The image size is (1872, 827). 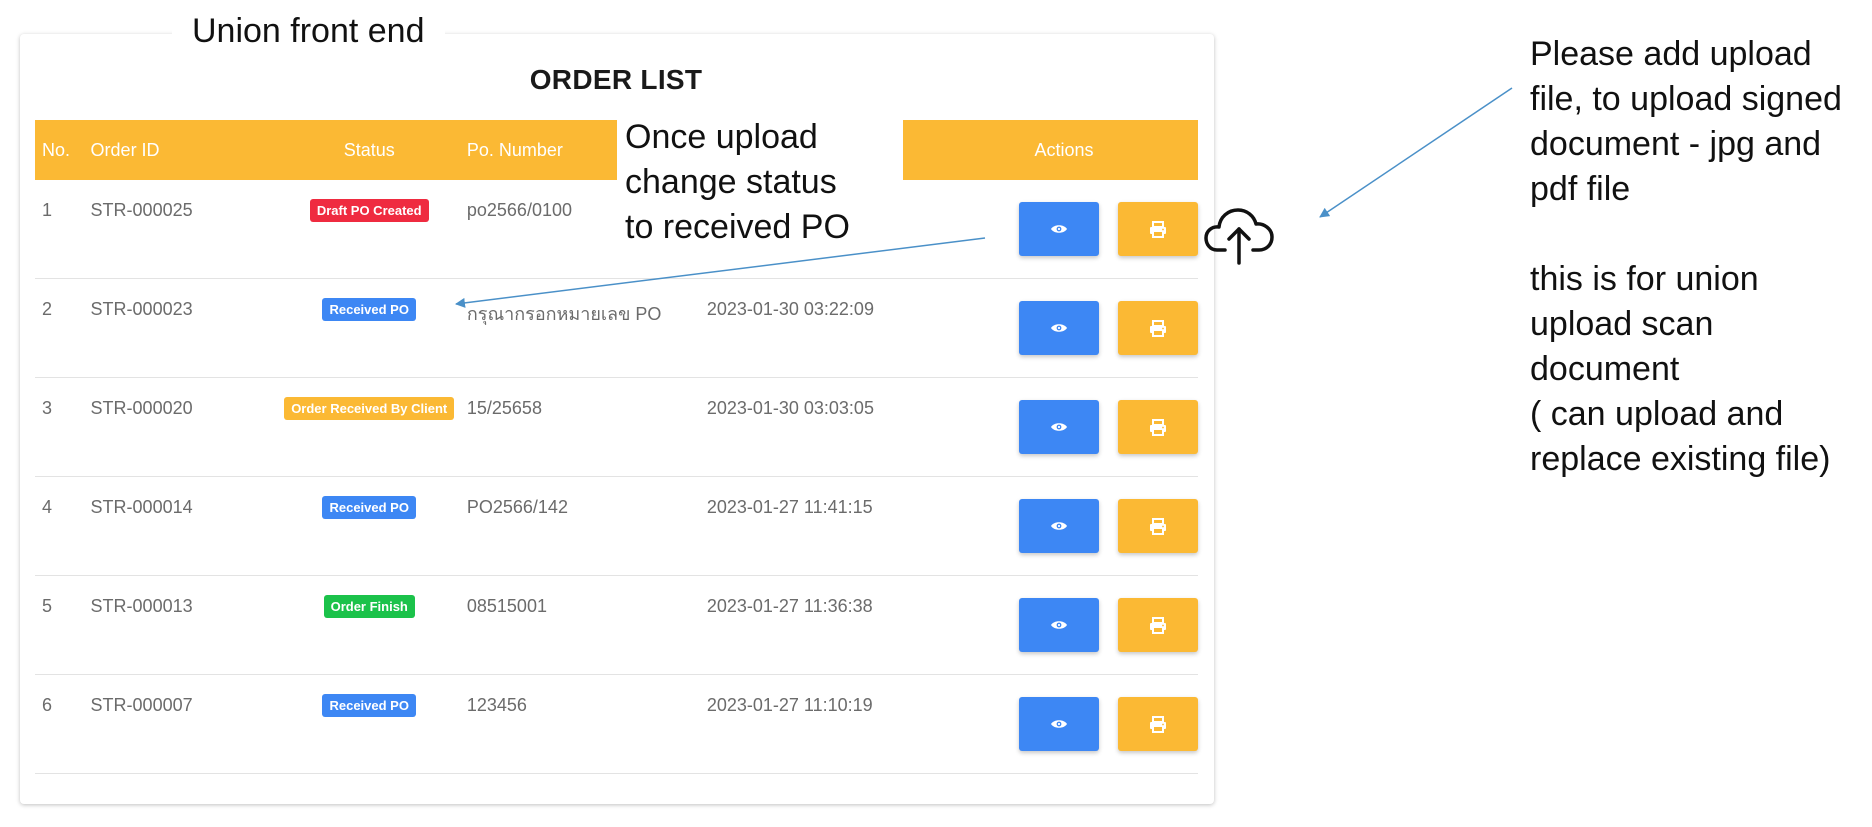 I want to click on order-no: 2, so click(x=47, y=309).